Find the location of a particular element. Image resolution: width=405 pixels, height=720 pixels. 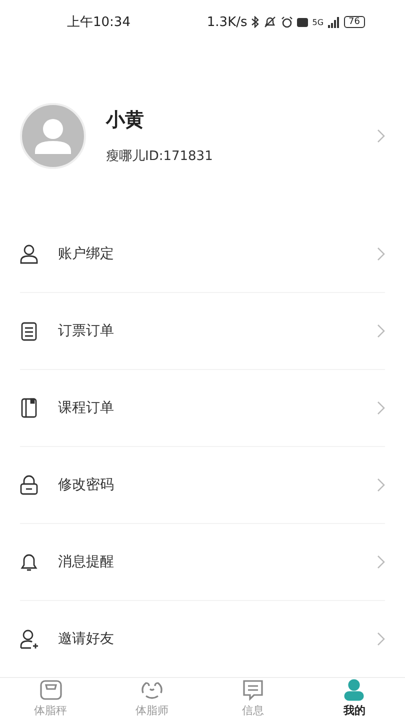

user-id: 瘦哪儿ID:171831 is located at coordinates (160, 156).